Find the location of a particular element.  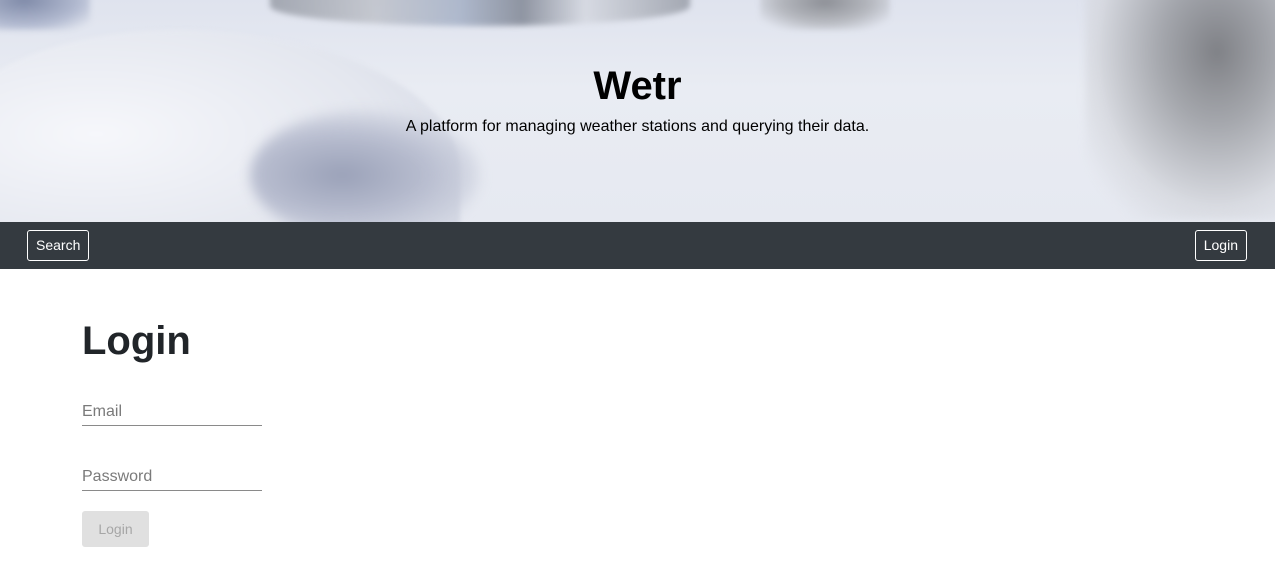

login-nav-button: Login is located at coordinates (1220, 245).